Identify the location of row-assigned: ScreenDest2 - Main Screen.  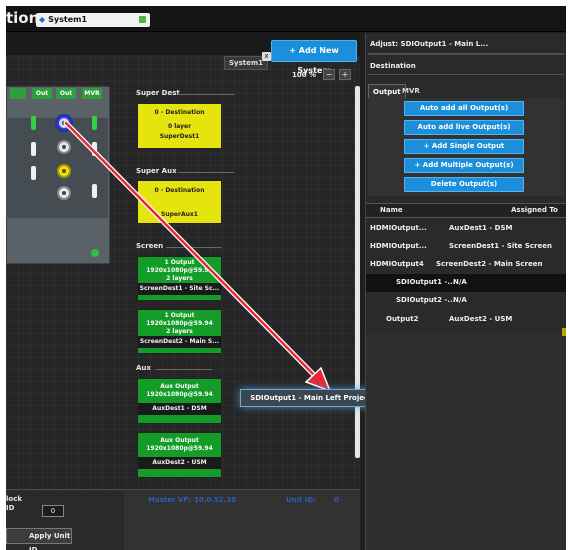
(489, 264).